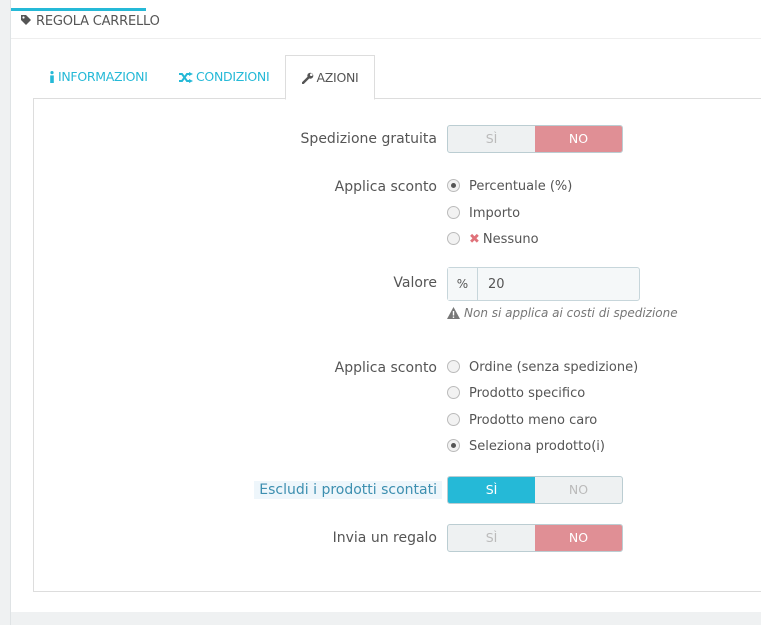  I want to click on value-input-group: %, so click(543, 284).